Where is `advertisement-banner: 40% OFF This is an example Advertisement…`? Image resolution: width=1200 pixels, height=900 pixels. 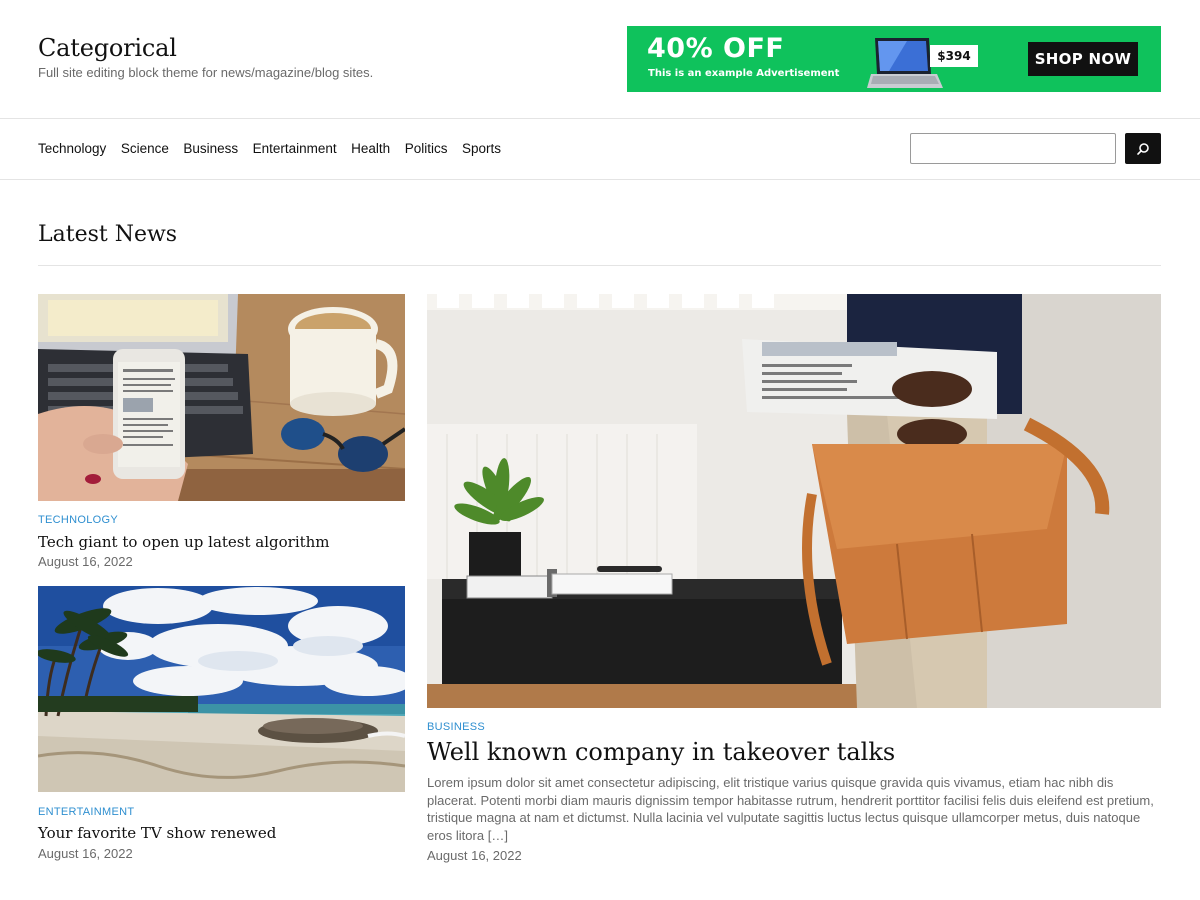 advertisement-banner: 40% OFF This is an example Advertisement… is located at coordinates (894, 59).